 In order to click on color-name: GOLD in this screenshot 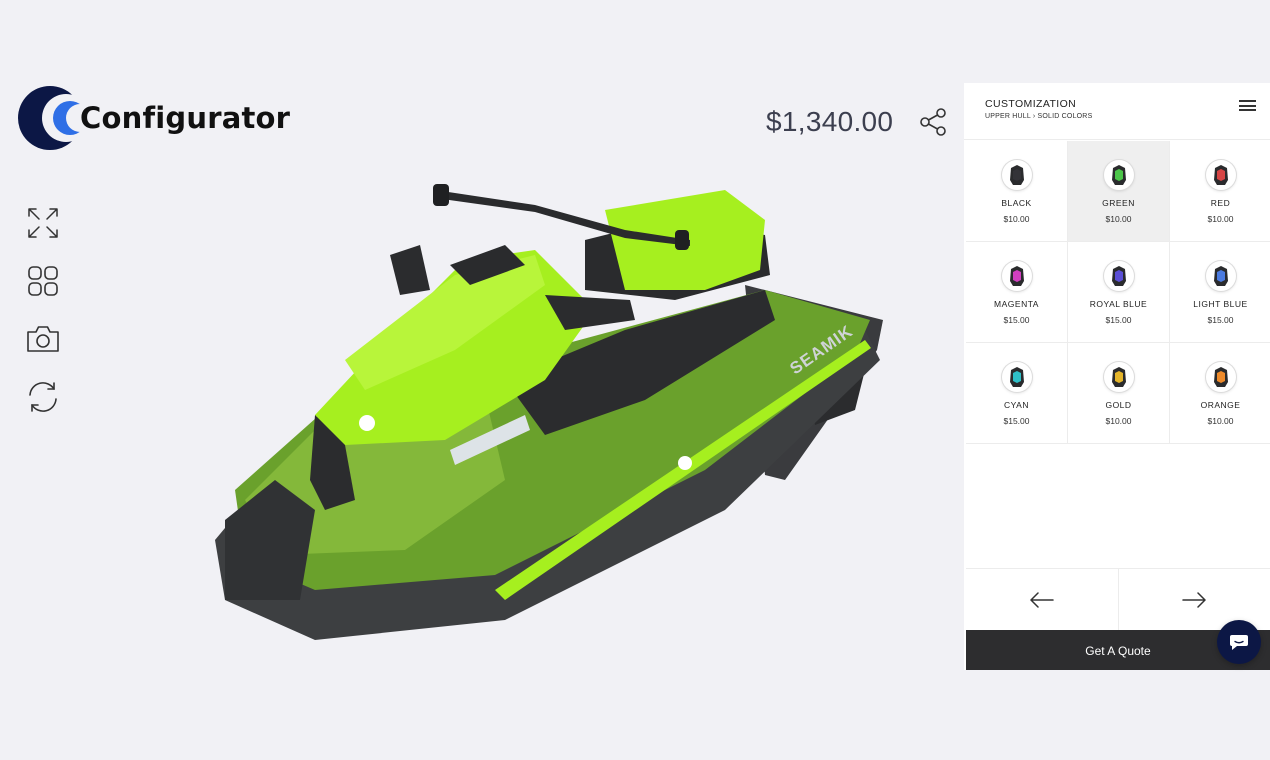, I will do `click(1118, 405)`.